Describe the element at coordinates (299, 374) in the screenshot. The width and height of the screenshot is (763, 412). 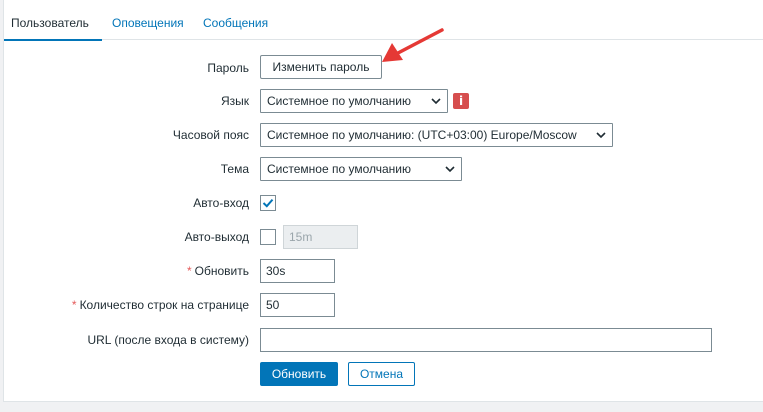
I see `submit-button: Обновить` at that location.